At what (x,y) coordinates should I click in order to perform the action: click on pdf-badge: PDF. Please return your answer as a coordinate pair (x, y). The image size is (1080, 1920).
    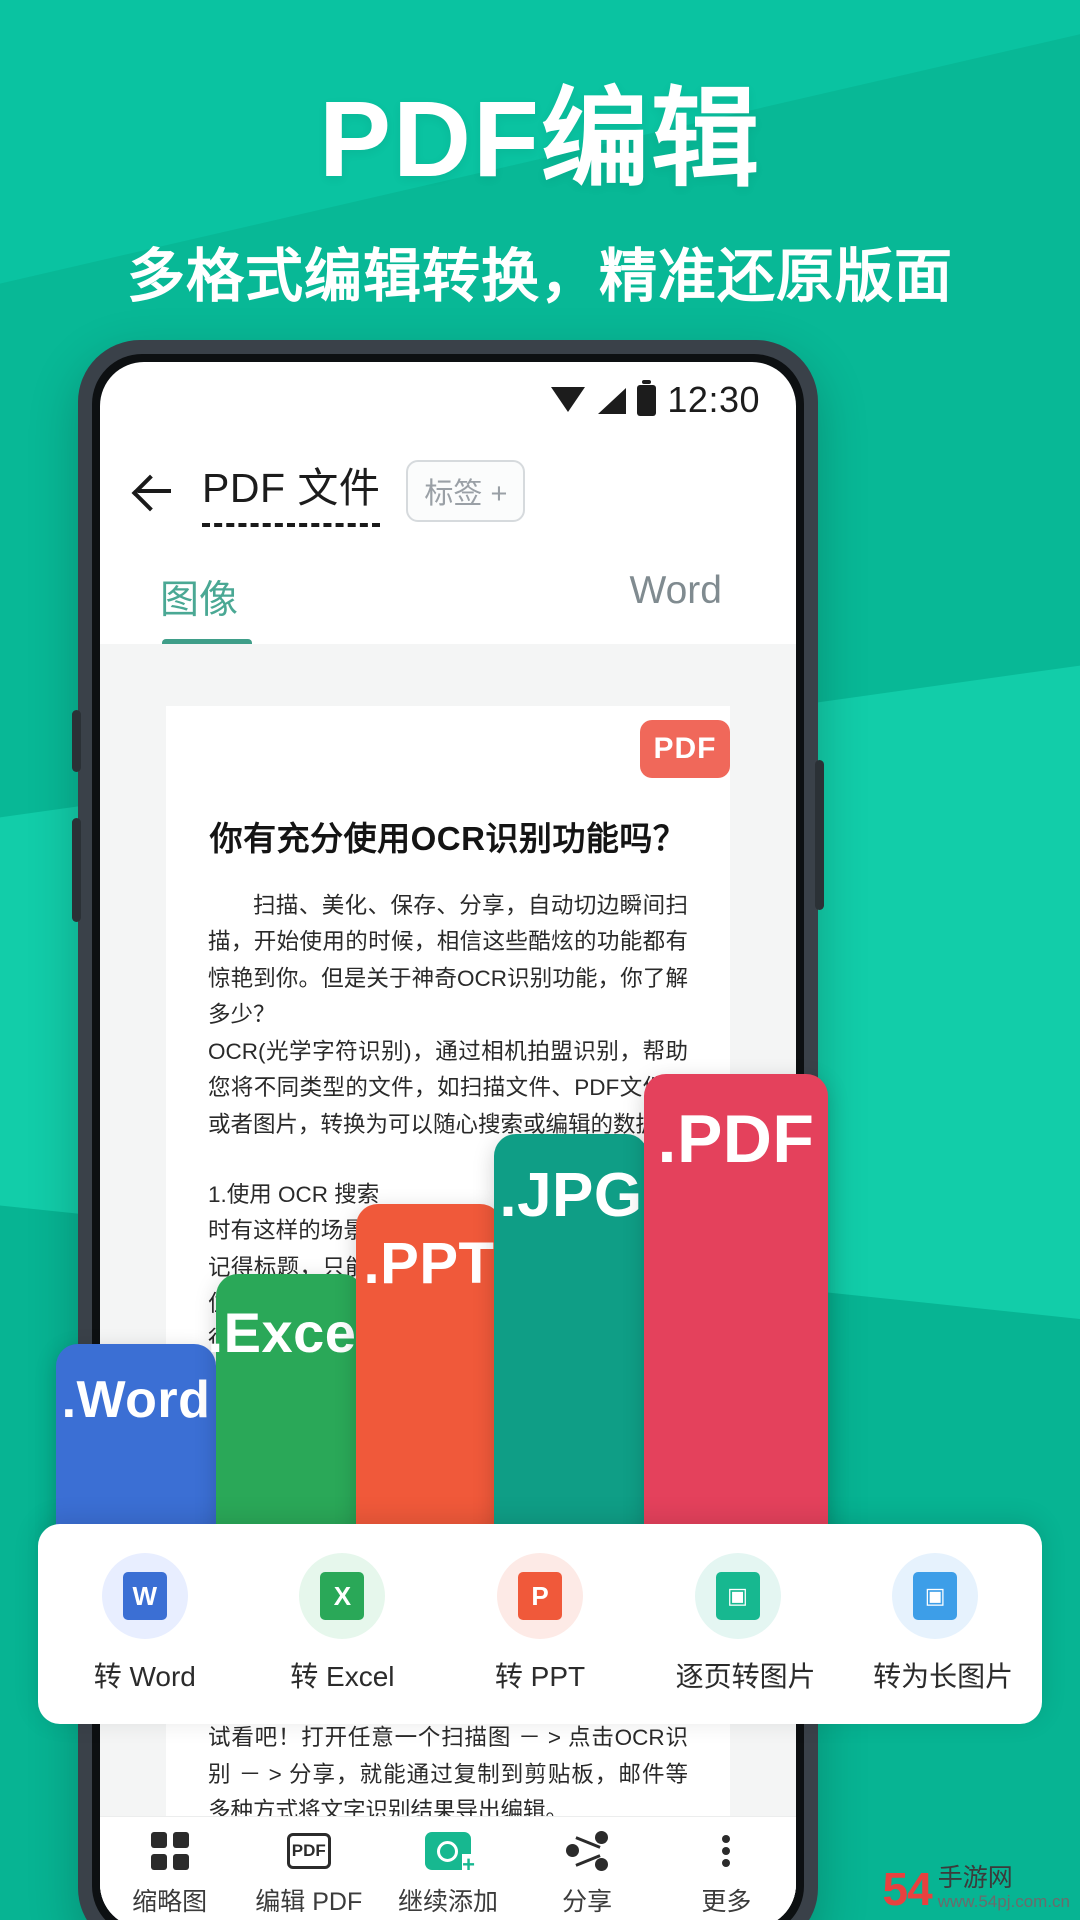
    Looking at the image, I should click on (685, 749).